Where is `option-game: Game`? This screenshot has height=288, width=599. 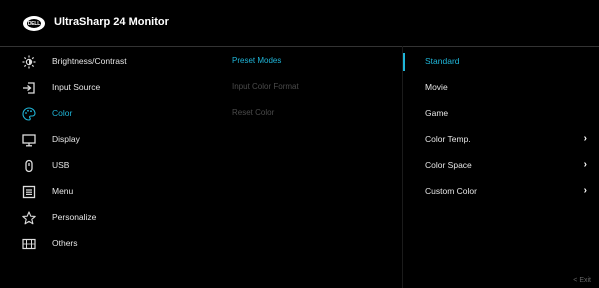 option-game: Game is located at coordinates (501, 114).